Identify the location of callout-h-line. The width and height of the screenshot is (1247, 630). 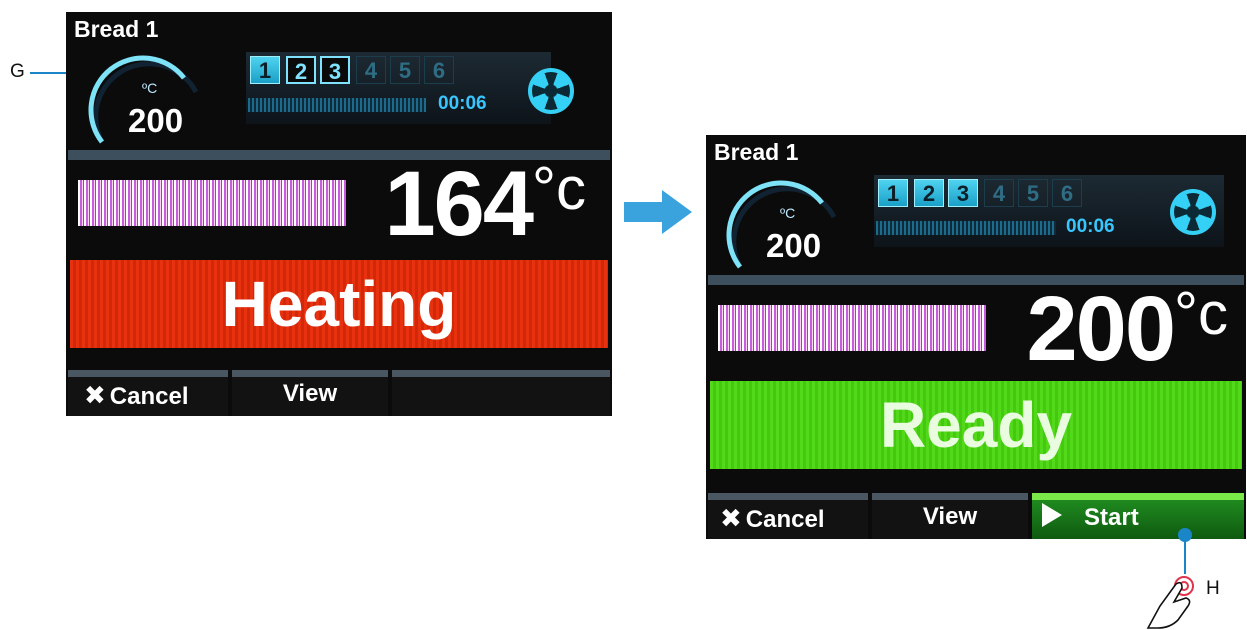
(1185, 557).